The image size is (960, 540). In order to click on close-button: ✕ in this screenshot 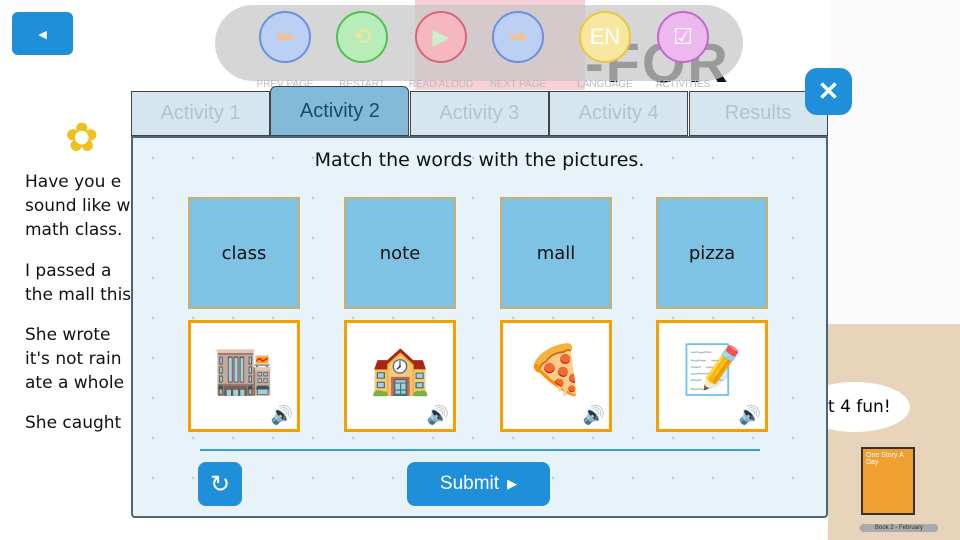, I will do `click(828, 91)`.